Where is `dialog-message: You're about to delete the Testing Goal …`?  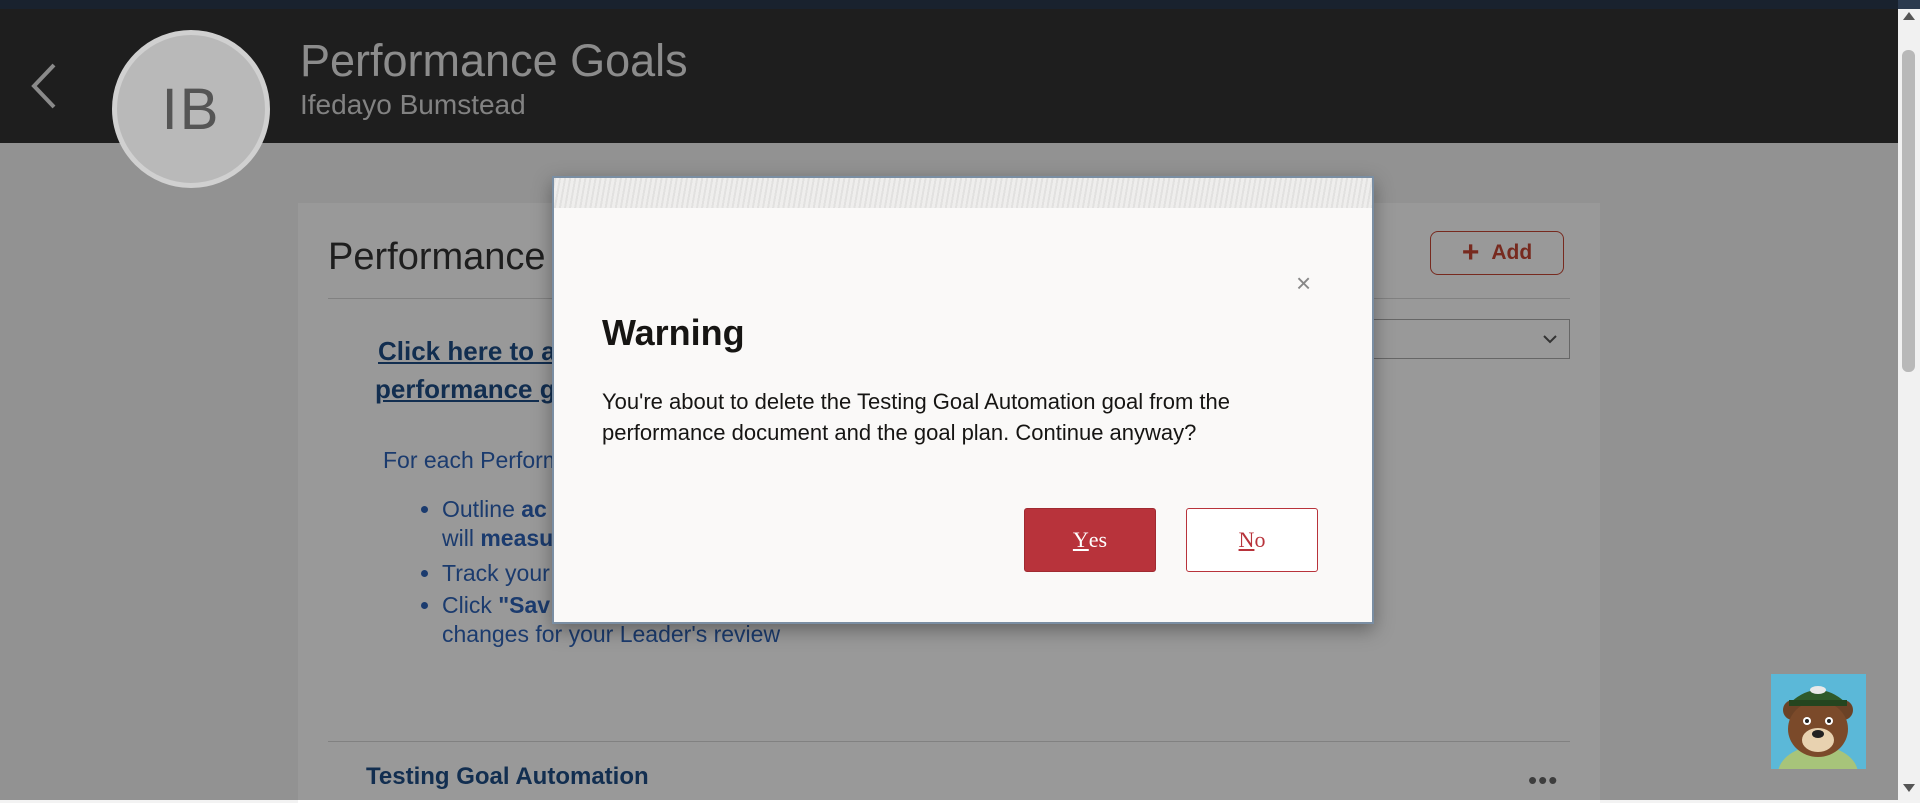
dialog-message: You're about to delete the Testing Goal … is located at coordinates (916, 417).